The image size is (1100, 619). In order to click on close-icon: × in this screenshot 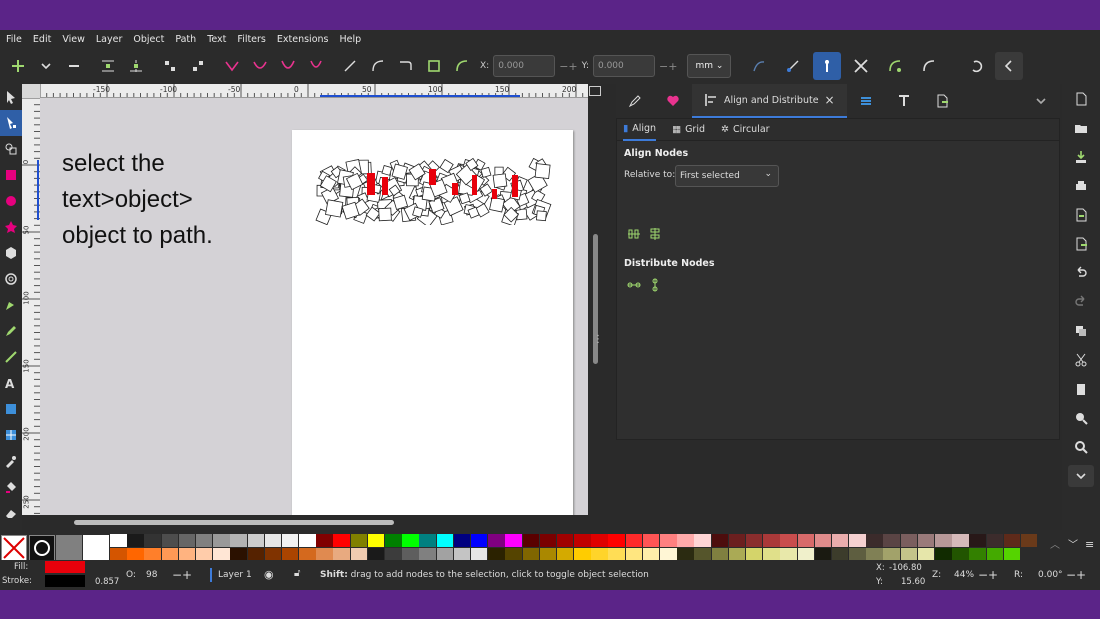, I will do `click(830, 100)`.